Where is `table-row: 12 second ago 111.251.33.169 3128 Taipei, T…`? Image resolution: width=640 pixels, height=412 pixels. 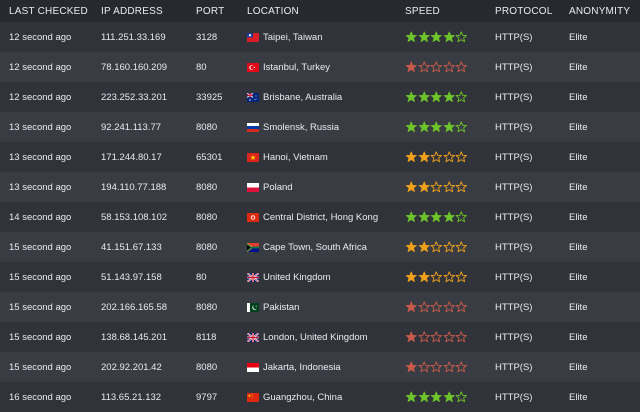
table-row: 12 second ago 111.251.33.169 3128 Taipei, T… is located at coordinates (320, 37).